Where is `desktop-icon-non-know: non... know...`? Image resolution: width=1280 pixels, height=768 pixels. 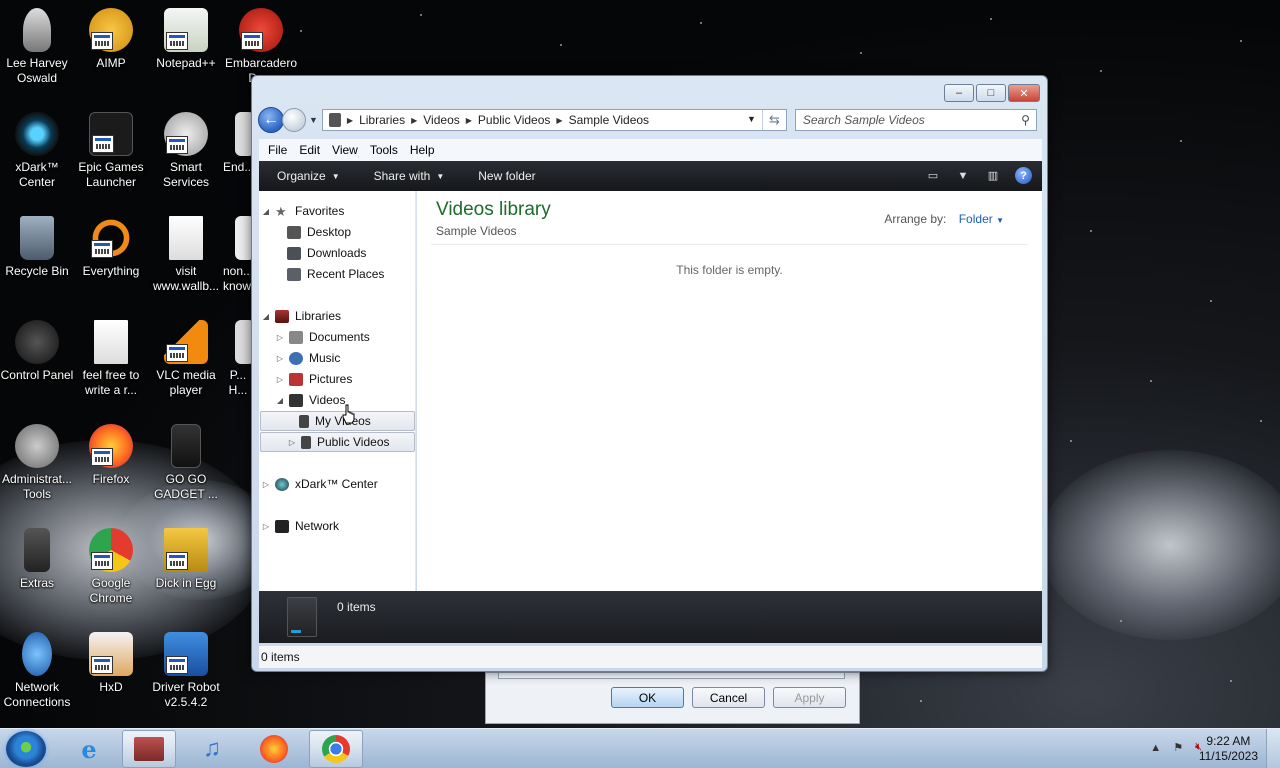 desktop-icon-non-know: non... know... is located at coordinates (238, 255).